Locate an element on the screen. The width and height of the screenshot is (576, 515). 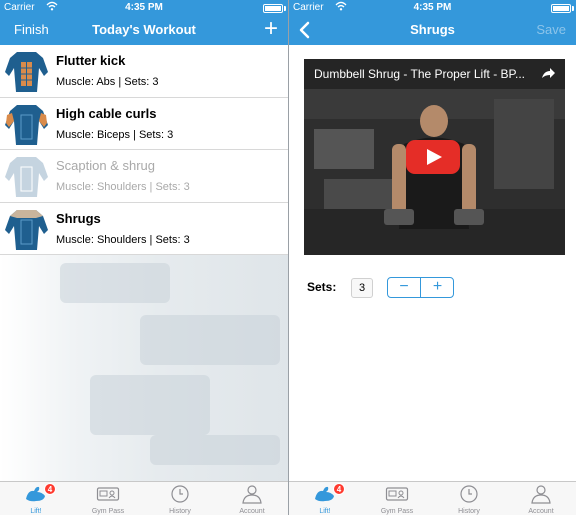
exercise-meta: Muscle: Biceps | Sets: 3 is located at coordinates (115, 134).